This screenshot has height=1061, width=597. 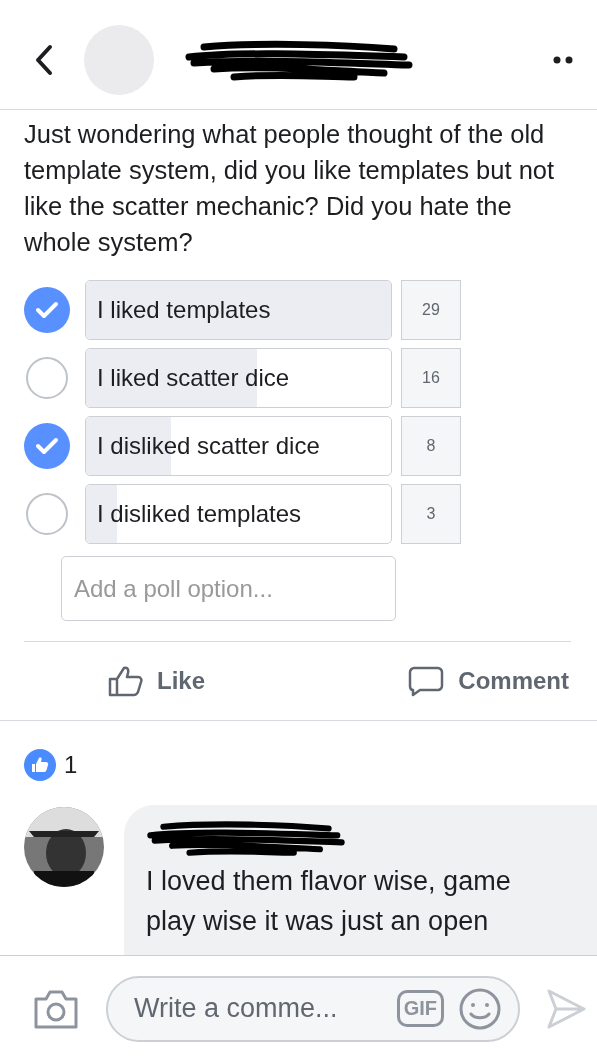 What do you see at coordinates (431, 446) in the screenshot?
I see `vote-count: 8` at bounding box center [431, 446].